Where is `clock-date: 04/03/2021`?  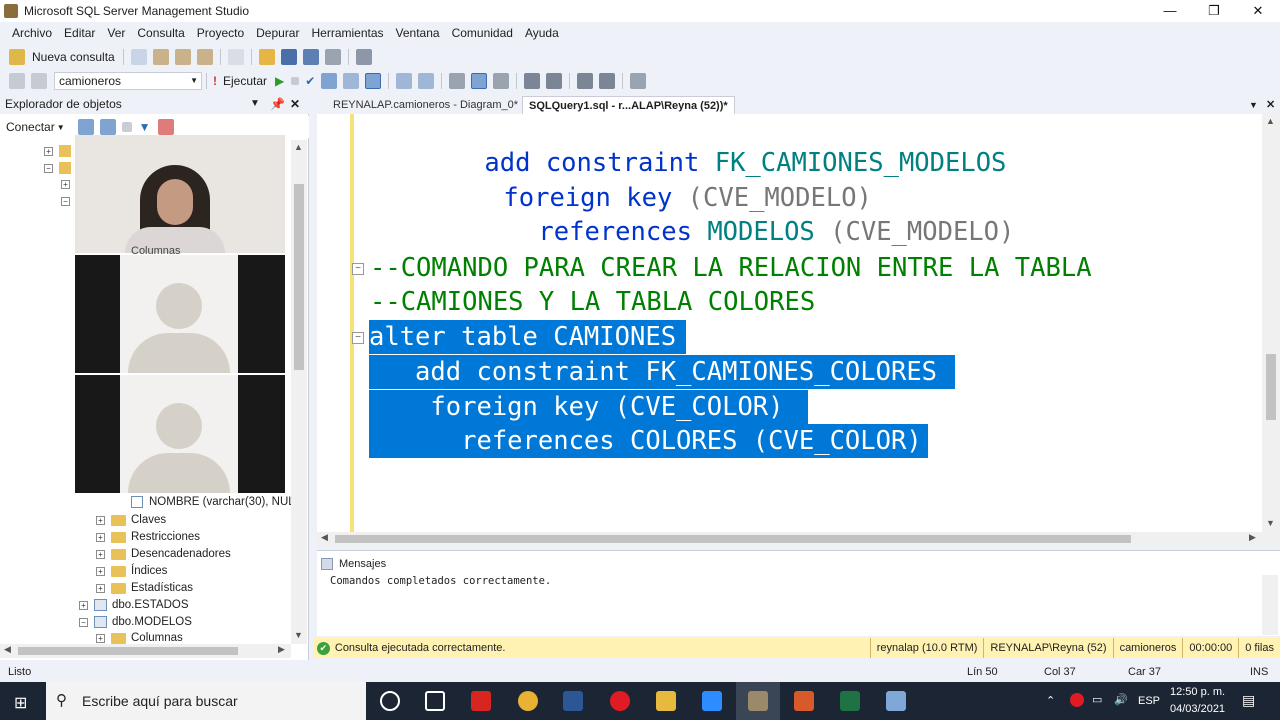
clock-date: 04/03/2021 is located at coordinates (1197, 709).